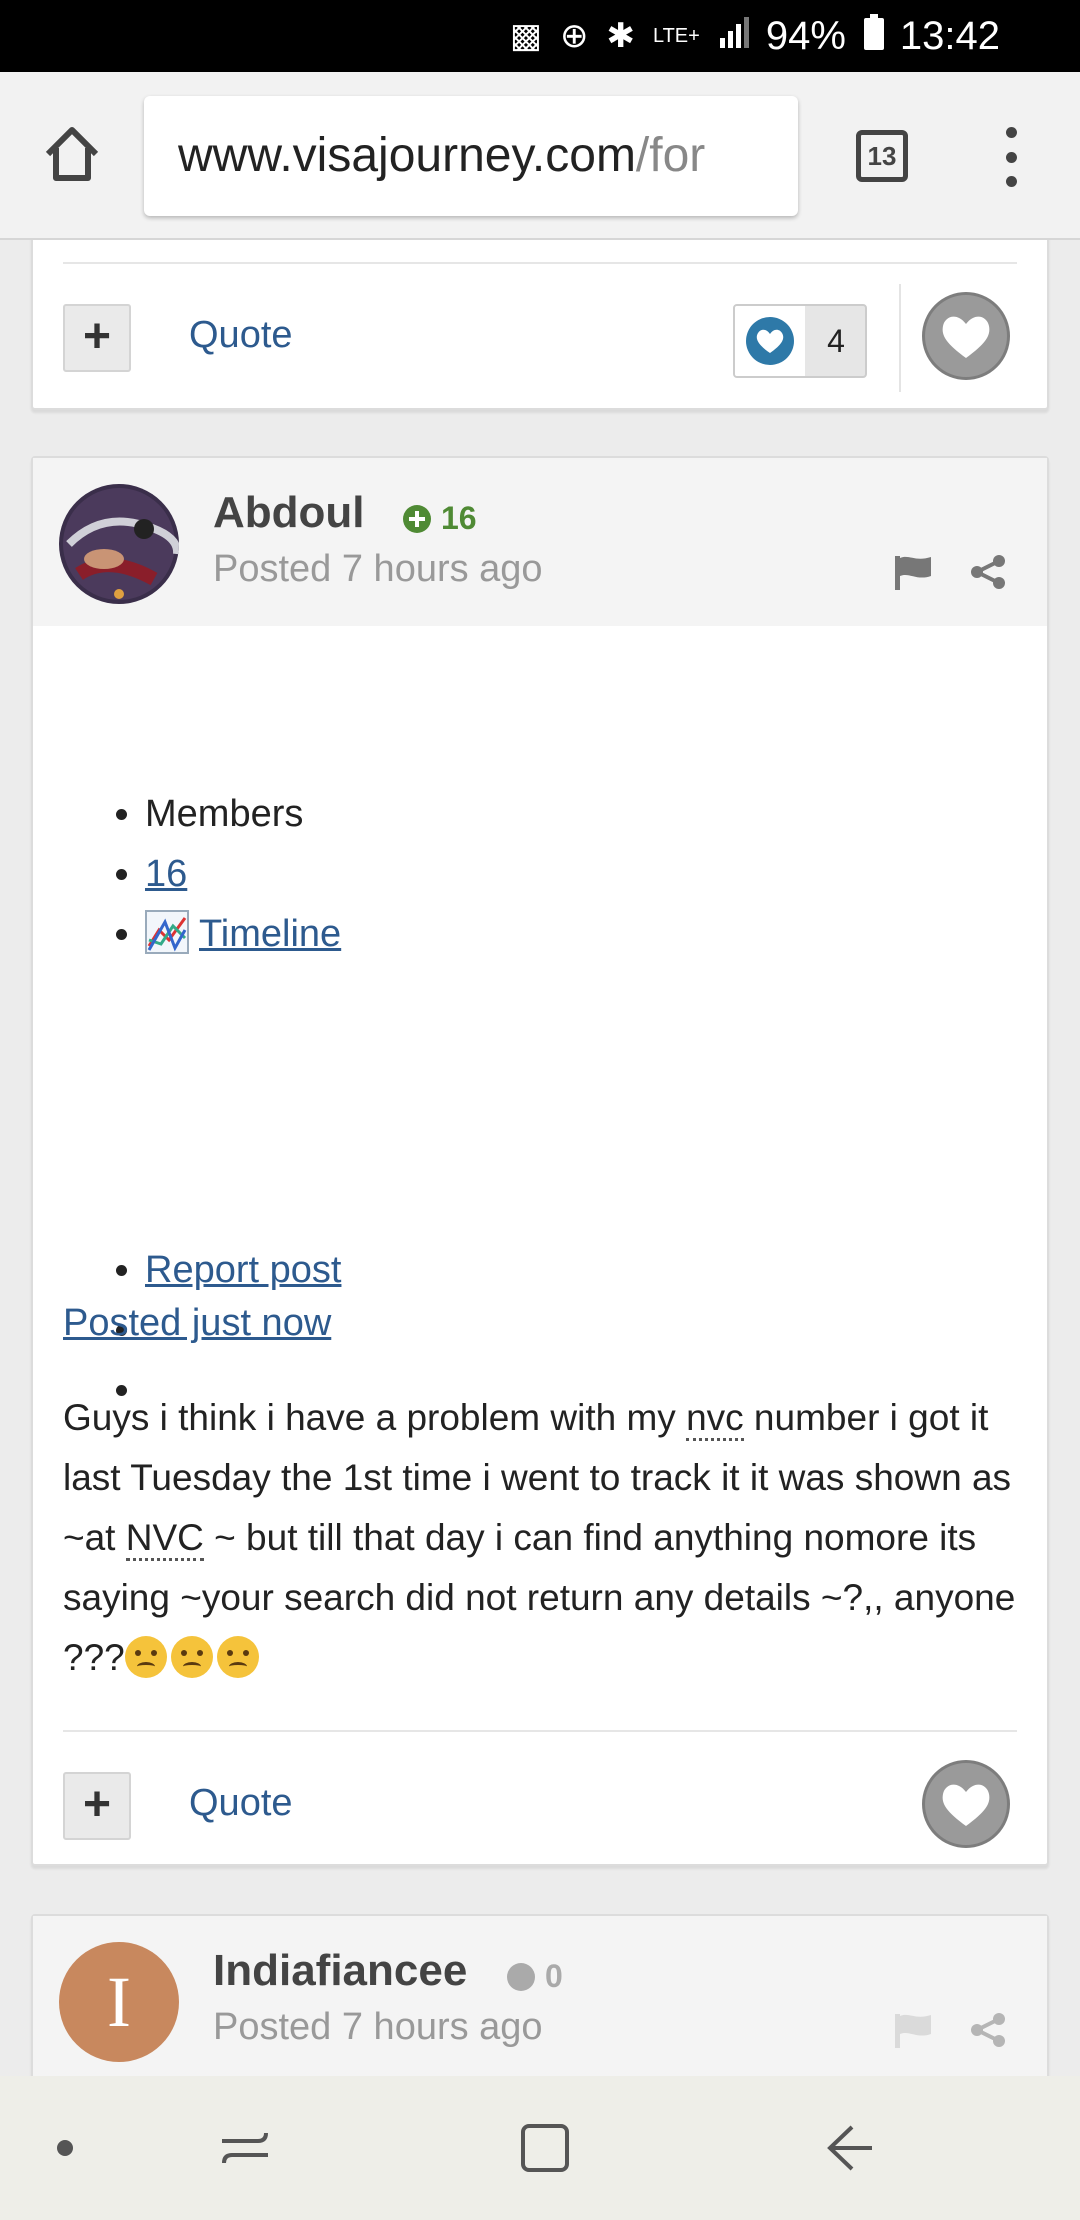 The width and height of the screenshot is (1080, 2220). I want to click on tab-switcher-button: 13, so click(882, 156).